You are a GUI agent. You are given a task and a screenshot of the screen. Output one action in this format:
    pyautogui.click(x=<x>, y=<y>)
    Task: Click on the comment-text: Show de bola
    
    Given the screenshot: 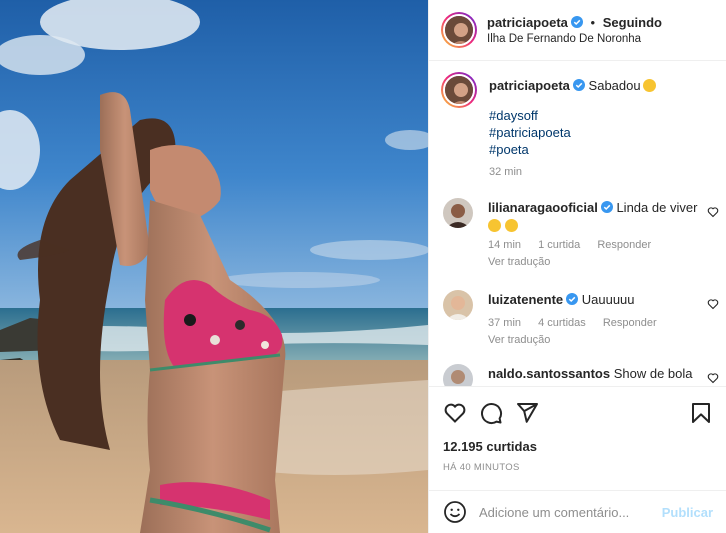 What is the action you would take?
    pyautogui.click(x=653, y=373)
    